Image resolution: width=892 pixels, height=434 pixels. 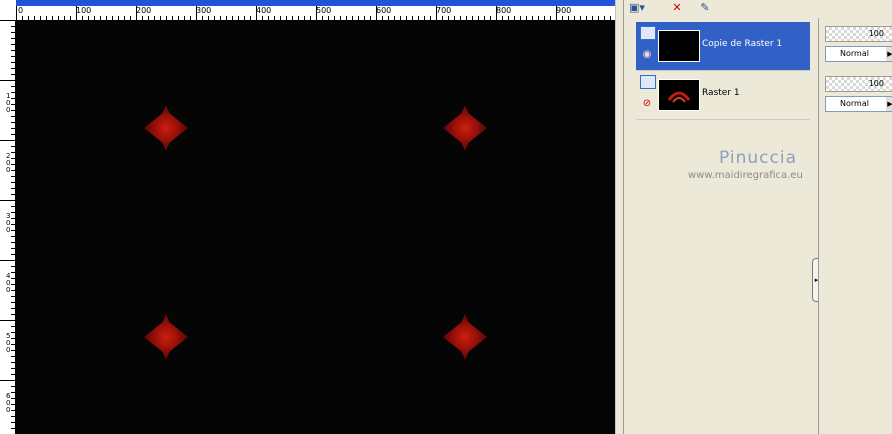 What do you see at coordinates (8, 343) in the screenshot?
I see `ruler-label: 5 0 0` at bounding box center [8, 343].